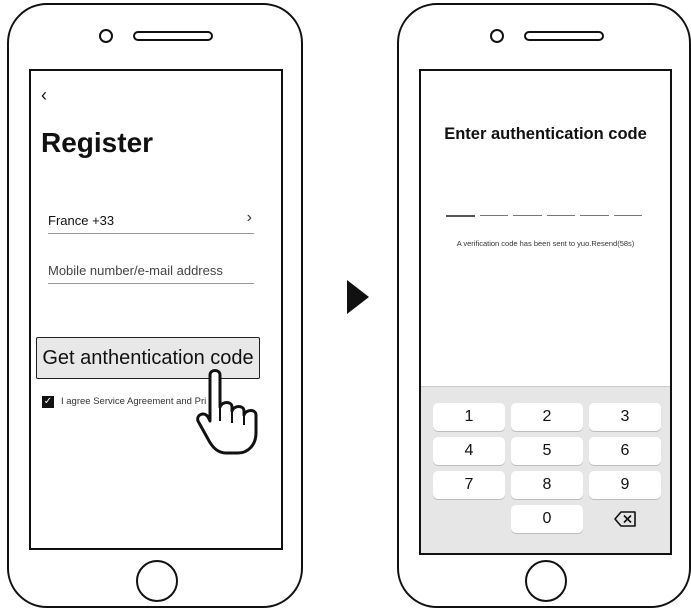  What do you see at coordinates (151, 221) in the screenshot?
I see `country-selector: France +33 ›` at bounding box center [151, 221].